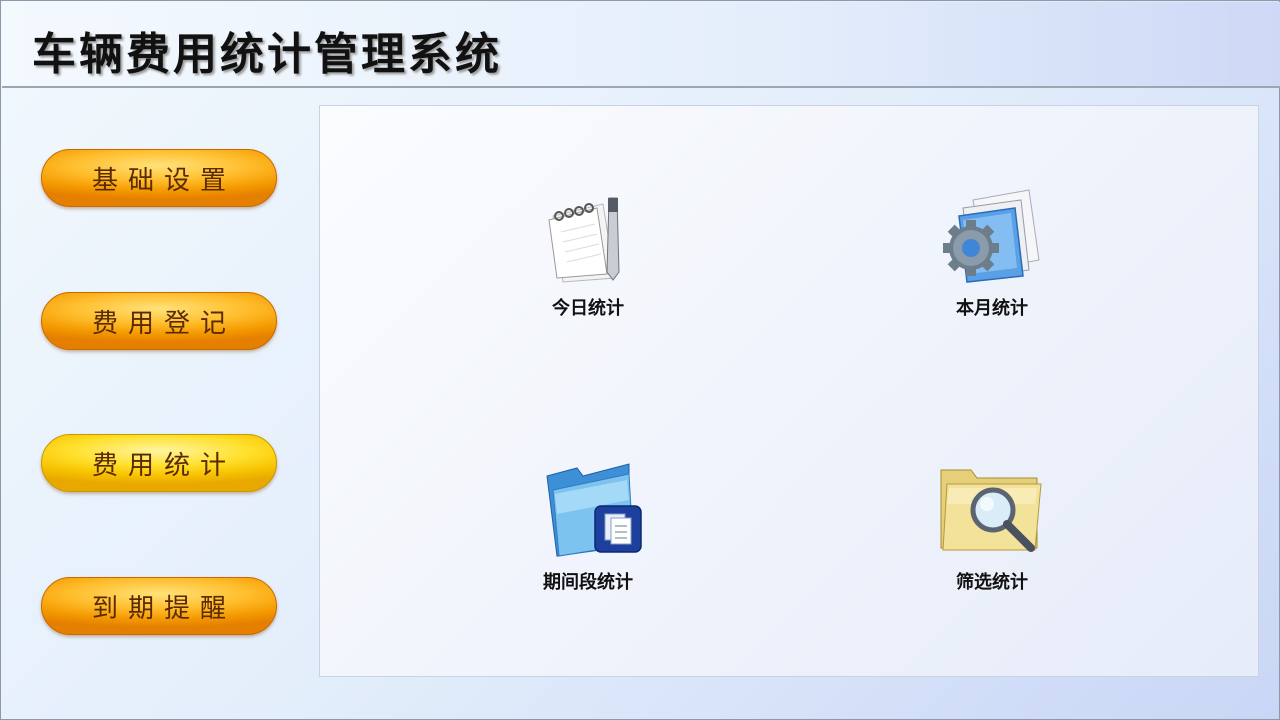 Image resolution: width=1280 pixels, height=720 pixels. I want to click on tile-label: 本月统计, so click(992, 308).